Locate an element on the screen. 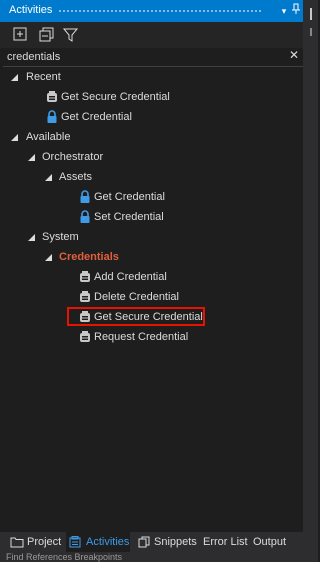 Image resolution: width=320 pixels, height=562 pixels. activity-item-add-credential: Add Credential is located at coordinates (150, 277).